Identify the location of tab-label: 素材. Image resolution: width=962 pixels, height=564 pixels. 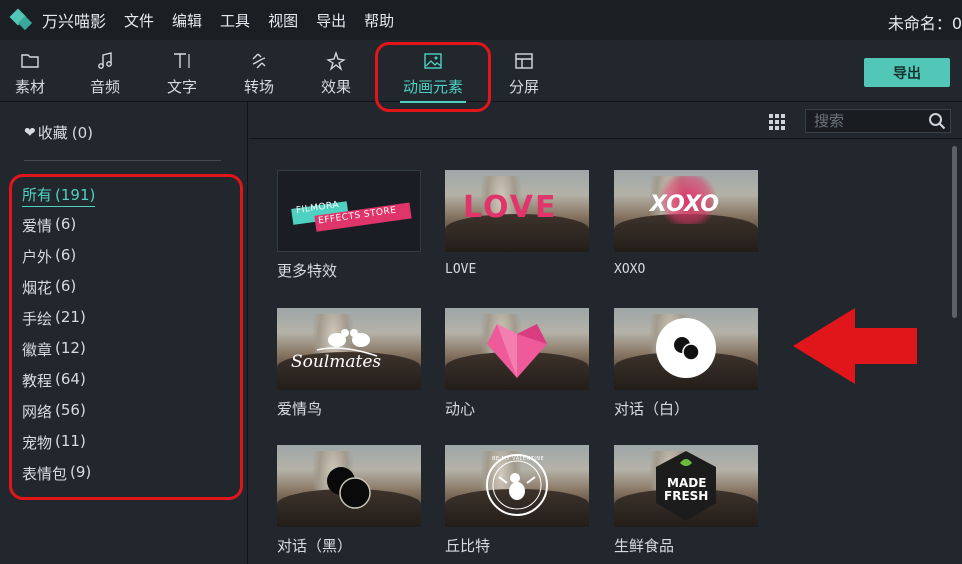
(29, 87).